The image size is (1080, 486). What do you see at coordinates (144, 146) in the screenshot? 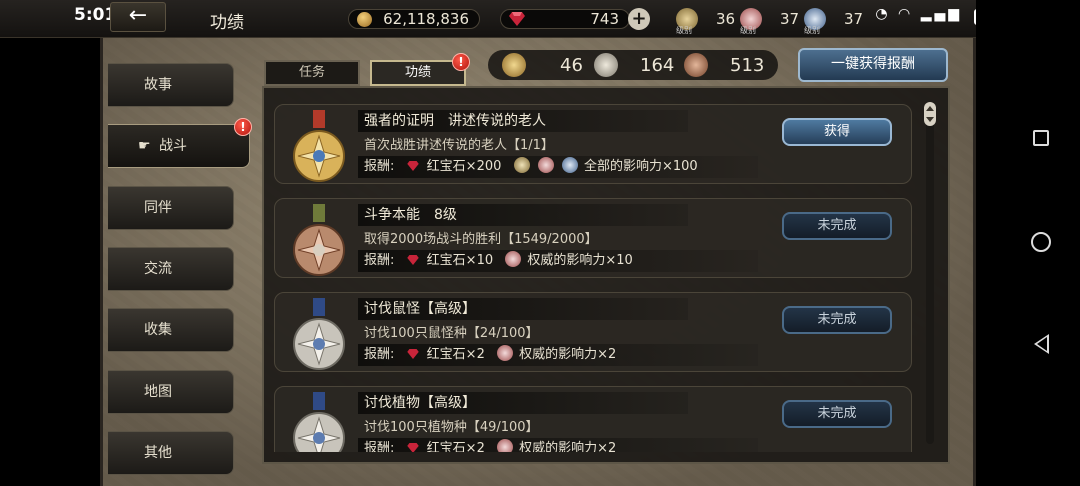
I see `pointing-hand-icon: ☛` at bounding box center [144, 146].